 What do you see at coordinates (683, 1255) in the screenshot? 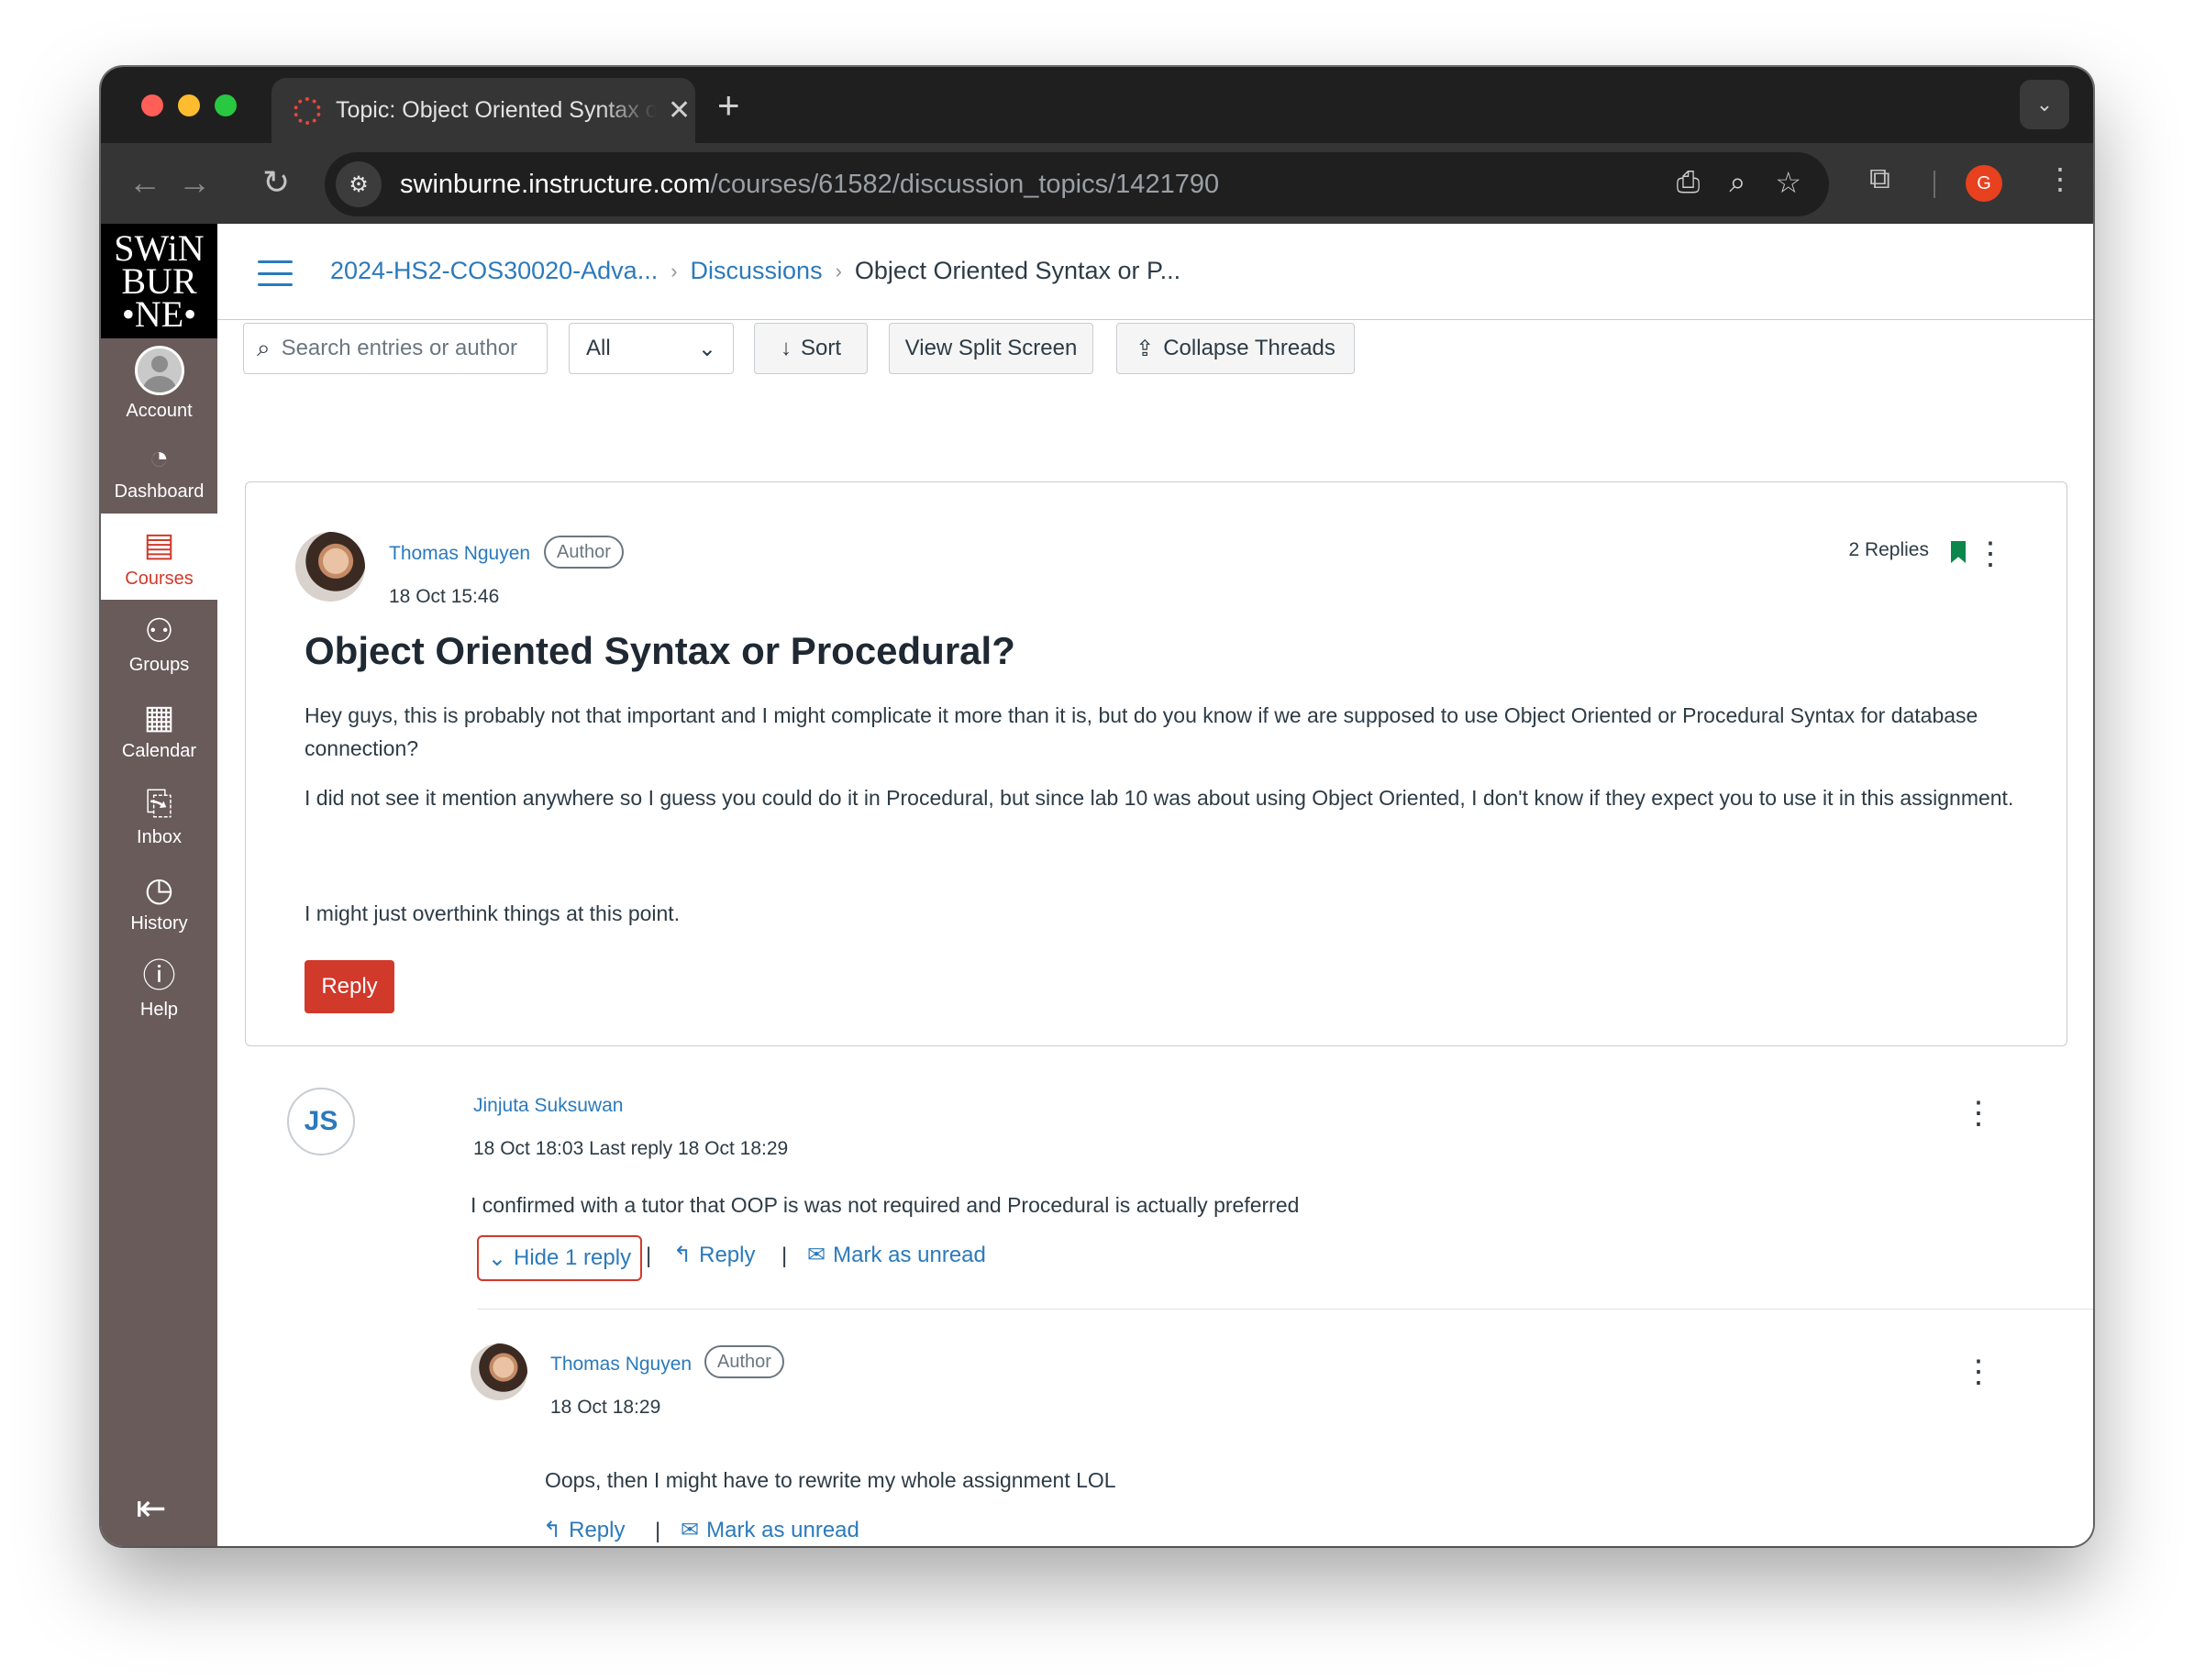
I see `reply-arrow-icon: ↰` at bounding box center [683, 1255].